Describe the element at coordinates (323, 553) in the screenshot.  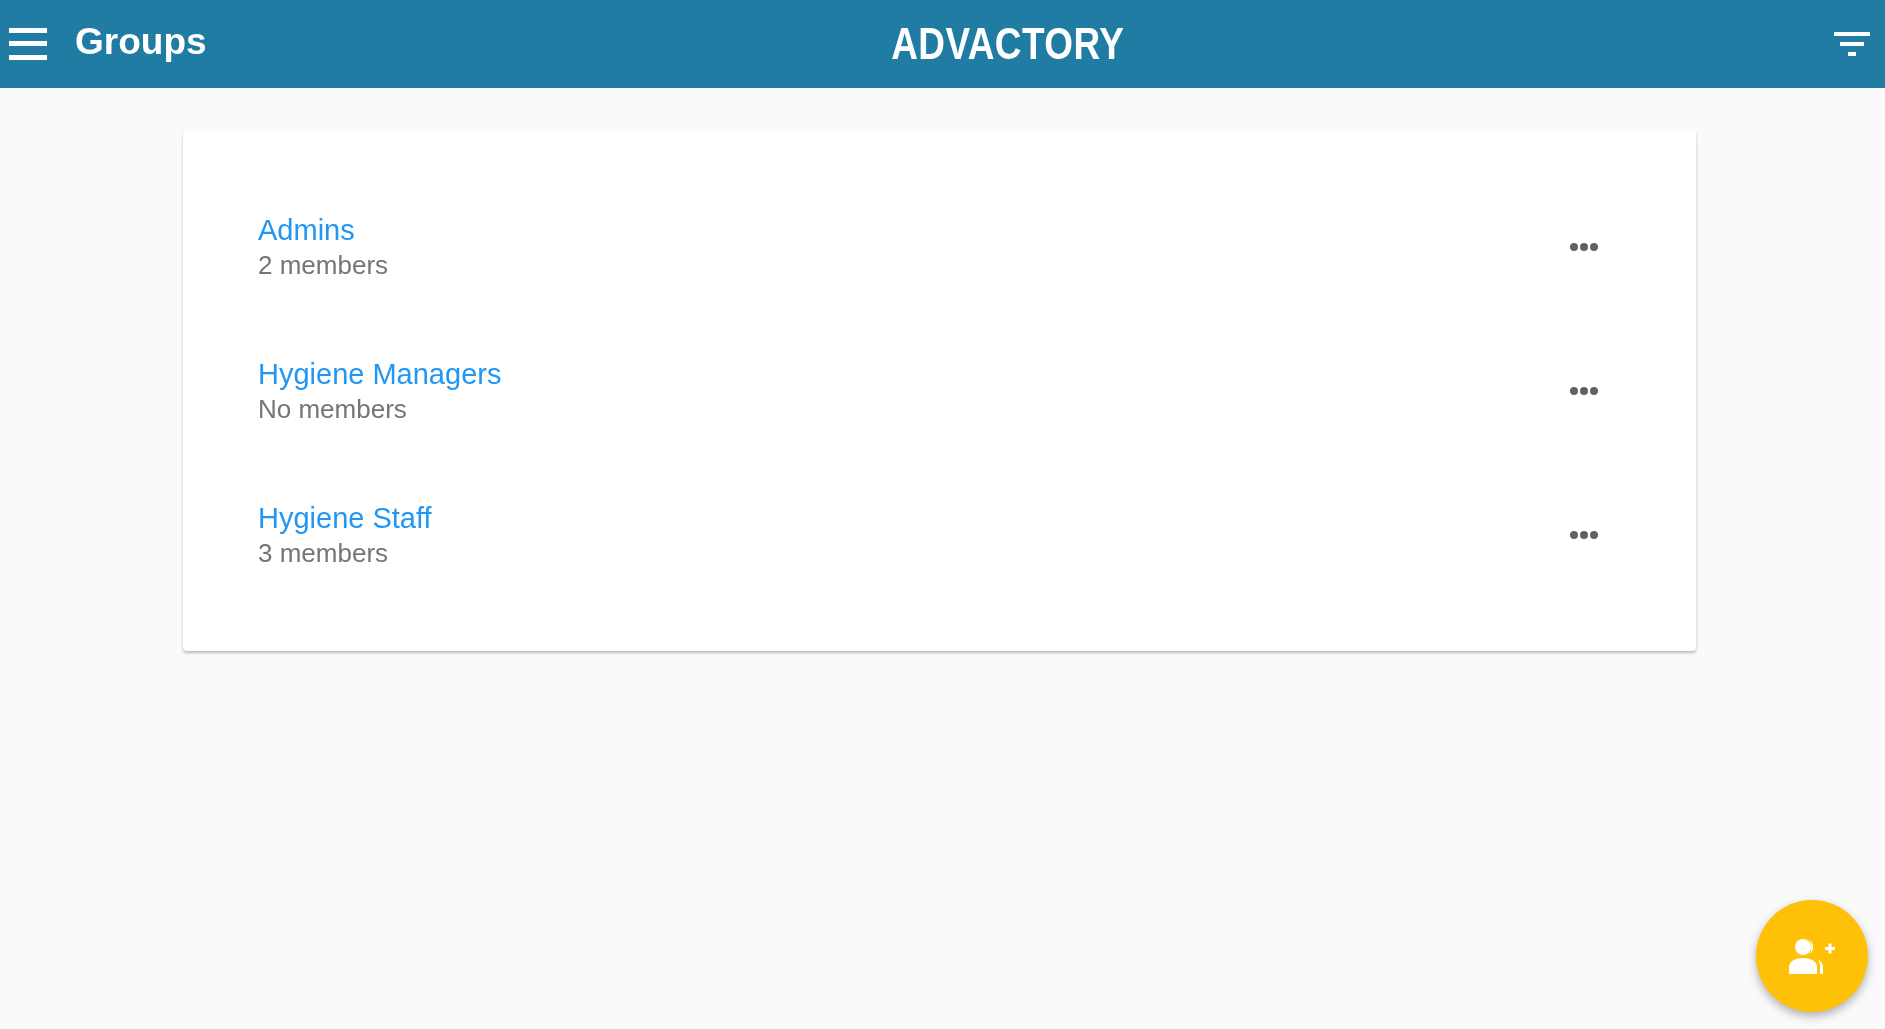
I see `member-count: 3 members` at that location.